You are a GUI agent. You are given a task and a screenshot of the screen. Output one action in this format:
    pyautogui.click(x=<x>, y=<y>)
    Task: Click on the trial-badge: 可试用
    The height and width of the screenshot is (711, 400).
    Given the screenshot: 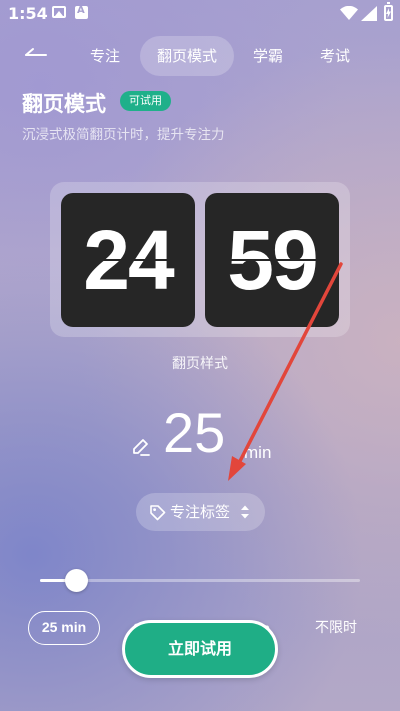 What is the action you would take?
    pyautogui.click(x=145, y=101)
    